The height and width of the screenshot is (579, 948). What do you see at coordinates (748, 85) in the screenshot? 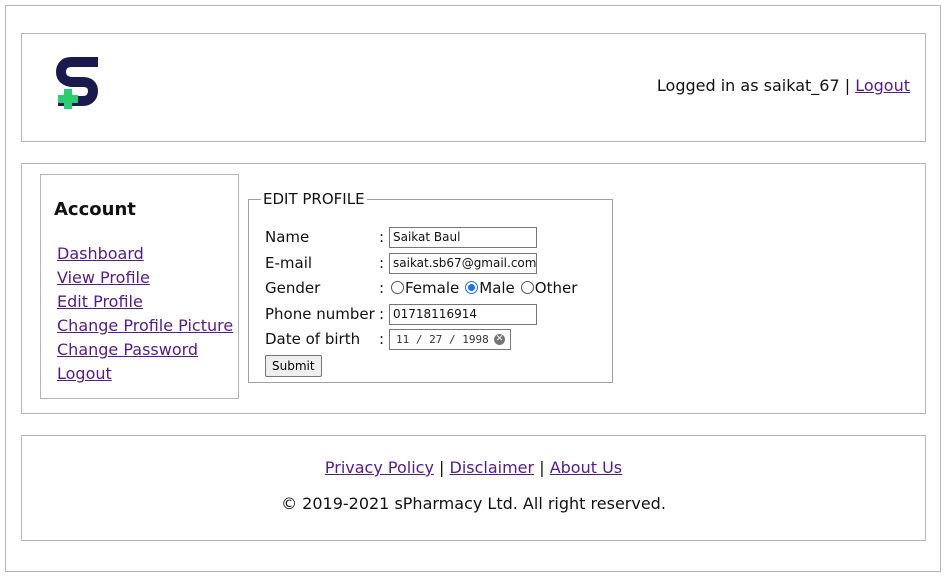
I see `logged-in-text: Logged in as saikat_67` at bounding box center [748, 85].